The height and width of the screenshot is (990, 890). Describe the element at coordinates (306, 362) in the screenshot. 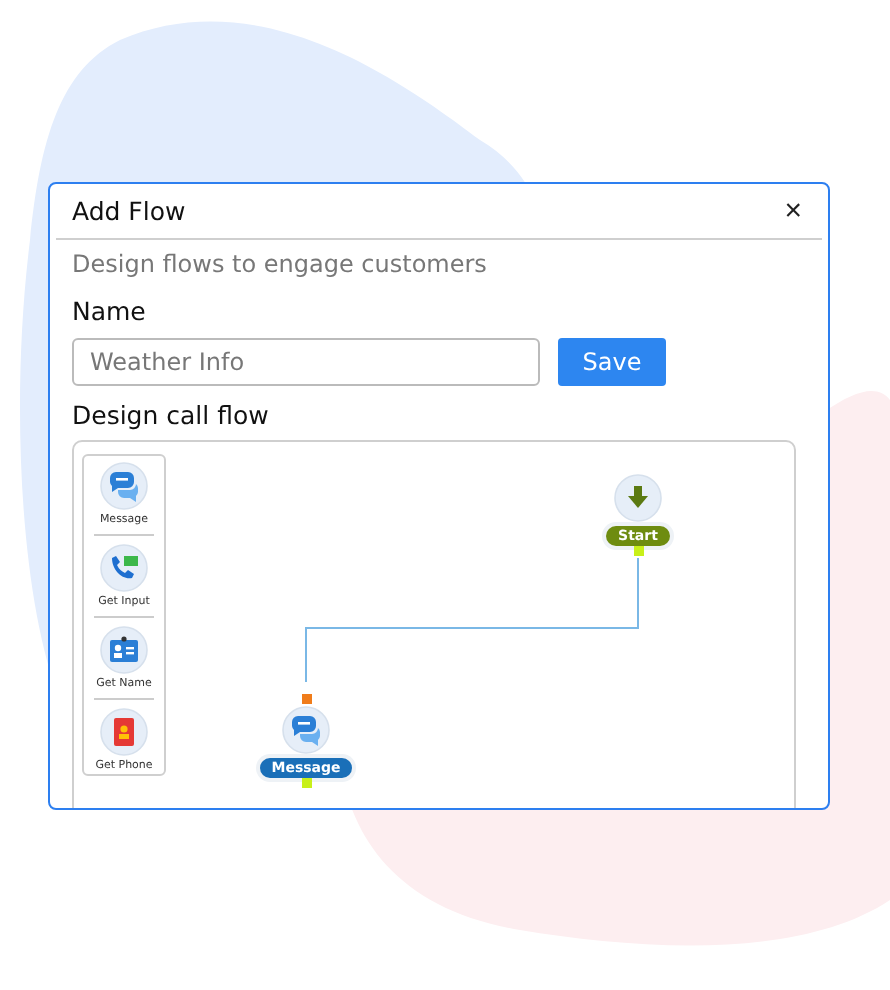

I see `name-field: Weather Info` at that location.